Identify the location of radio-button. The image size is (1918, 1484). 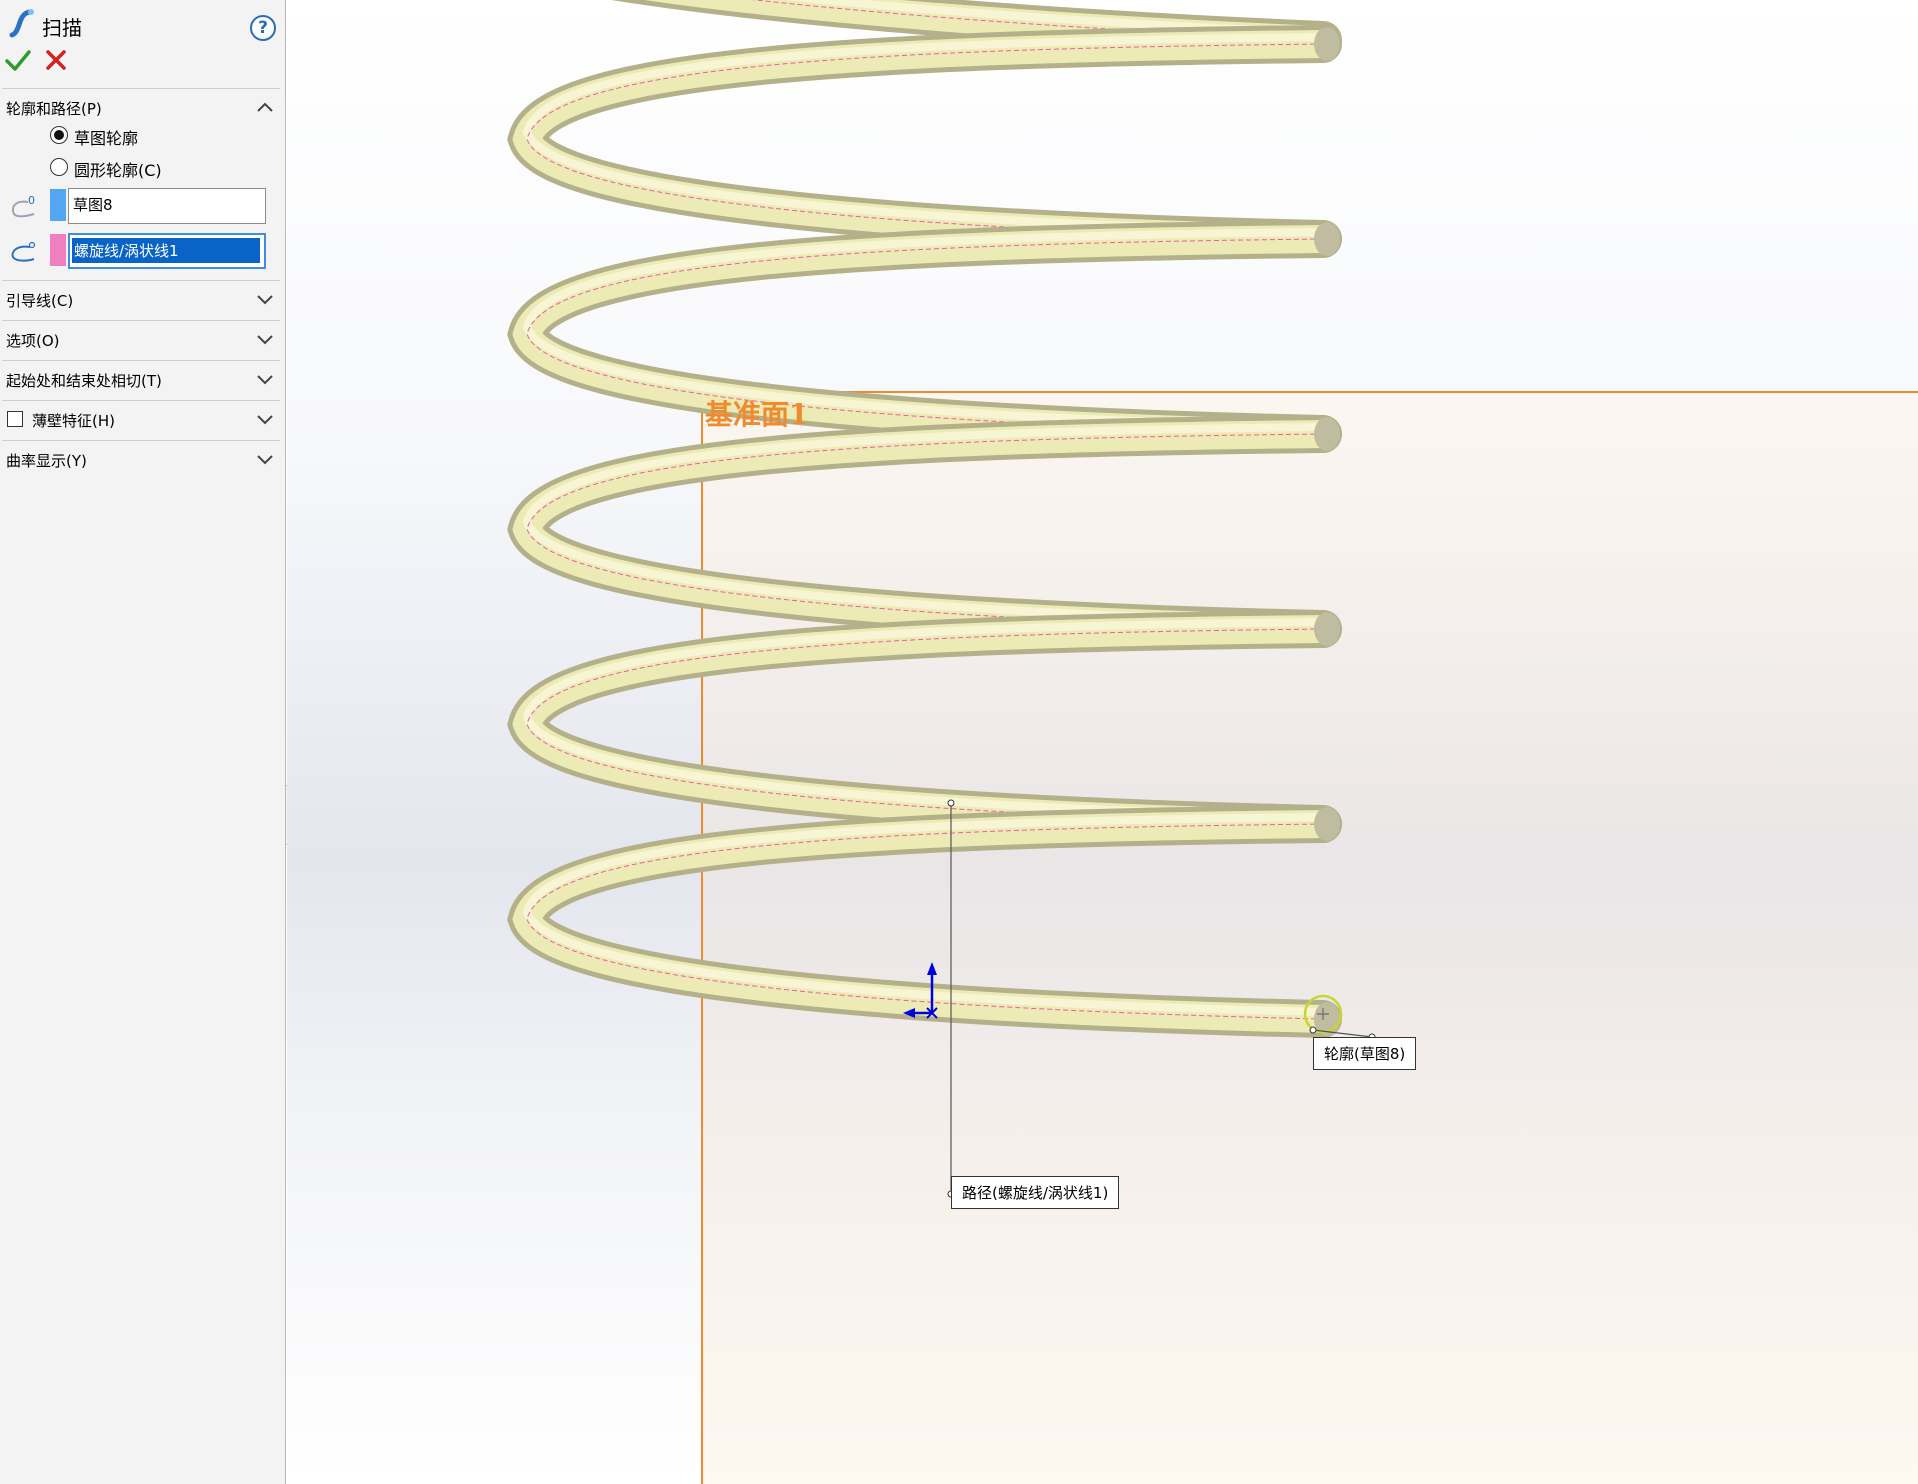
(59, 167).